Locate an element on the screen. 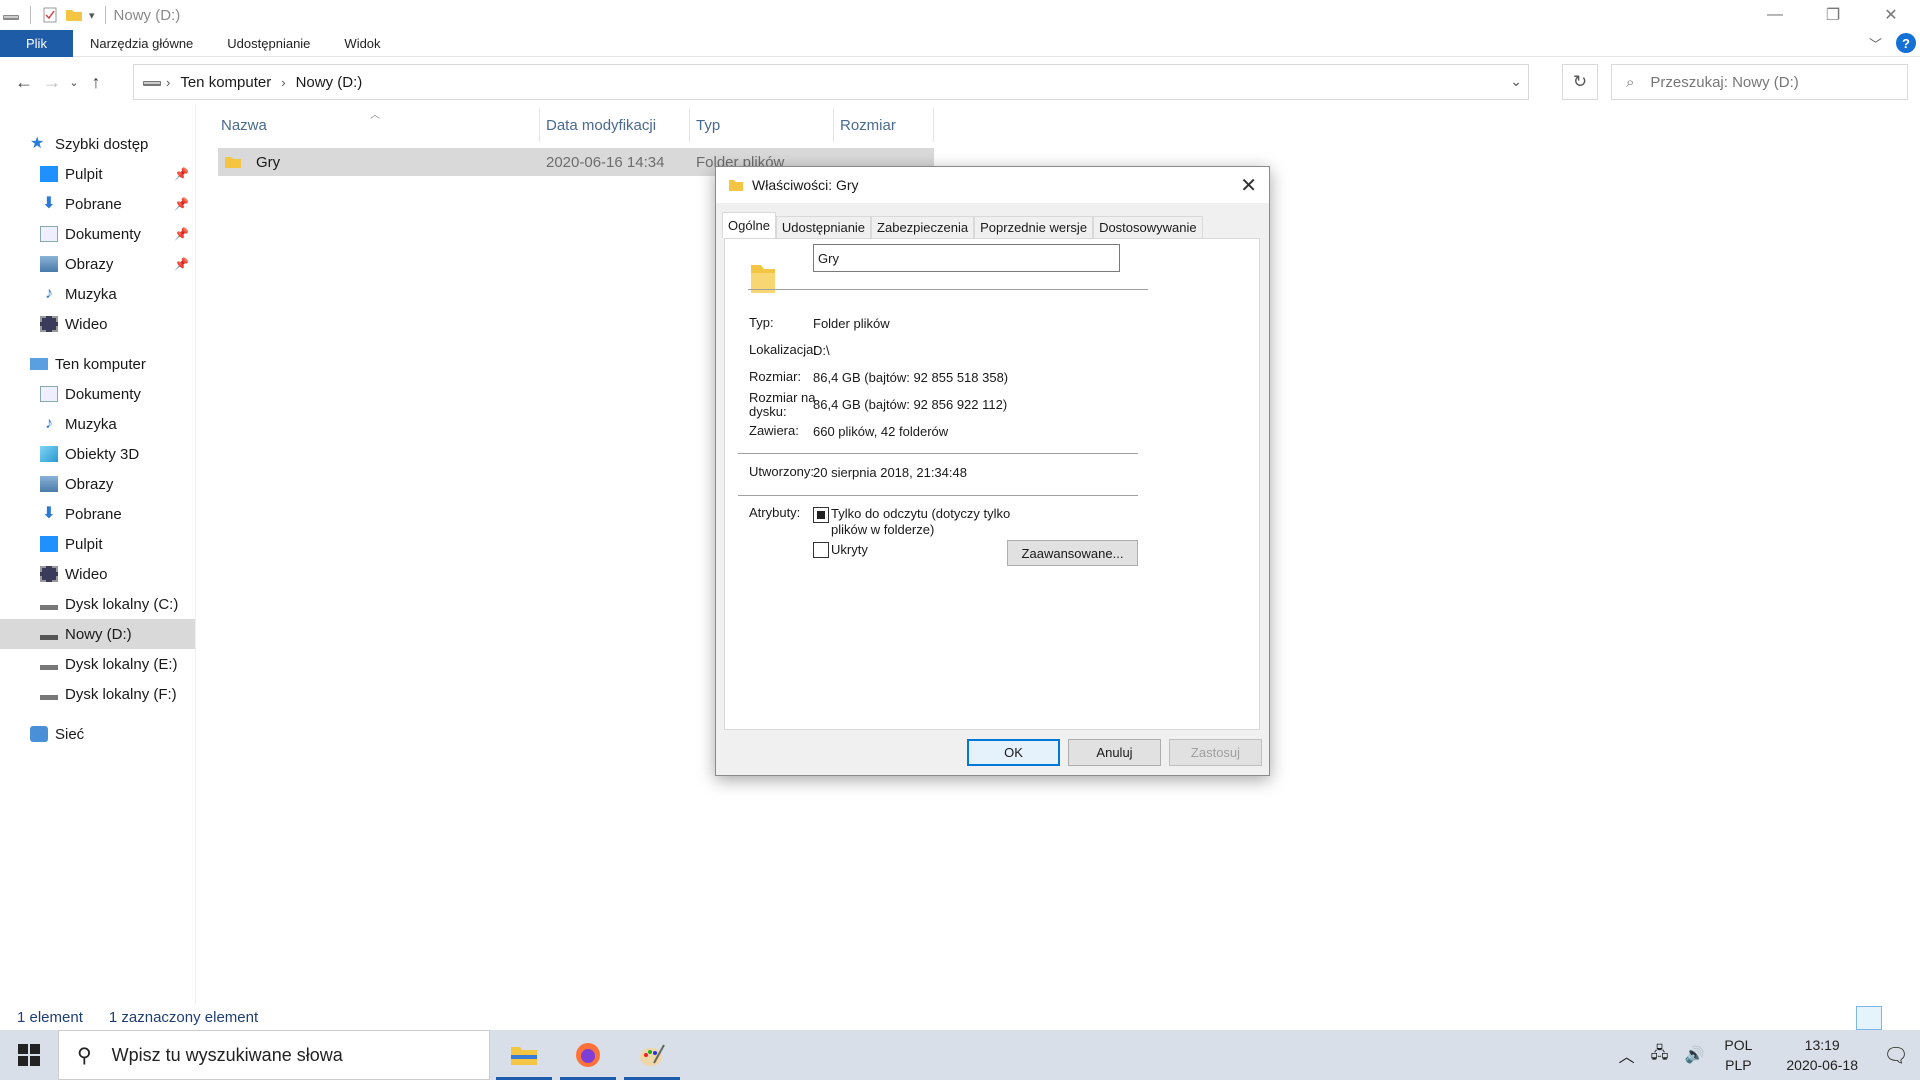 The image size is (1920, 1080). column-date: Data modyfikacji is located at coordinates (615, 125).